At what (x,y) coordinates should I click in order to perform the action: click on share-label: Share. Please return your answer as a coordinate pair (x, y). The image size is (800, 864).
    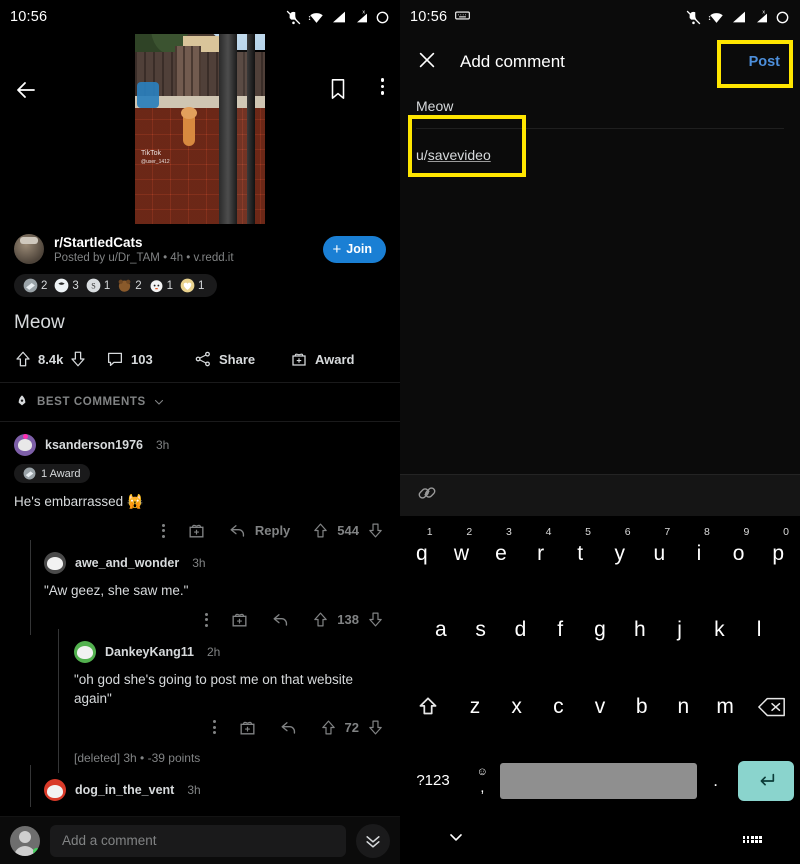
    Looking at the image, I should click on (237, 359).